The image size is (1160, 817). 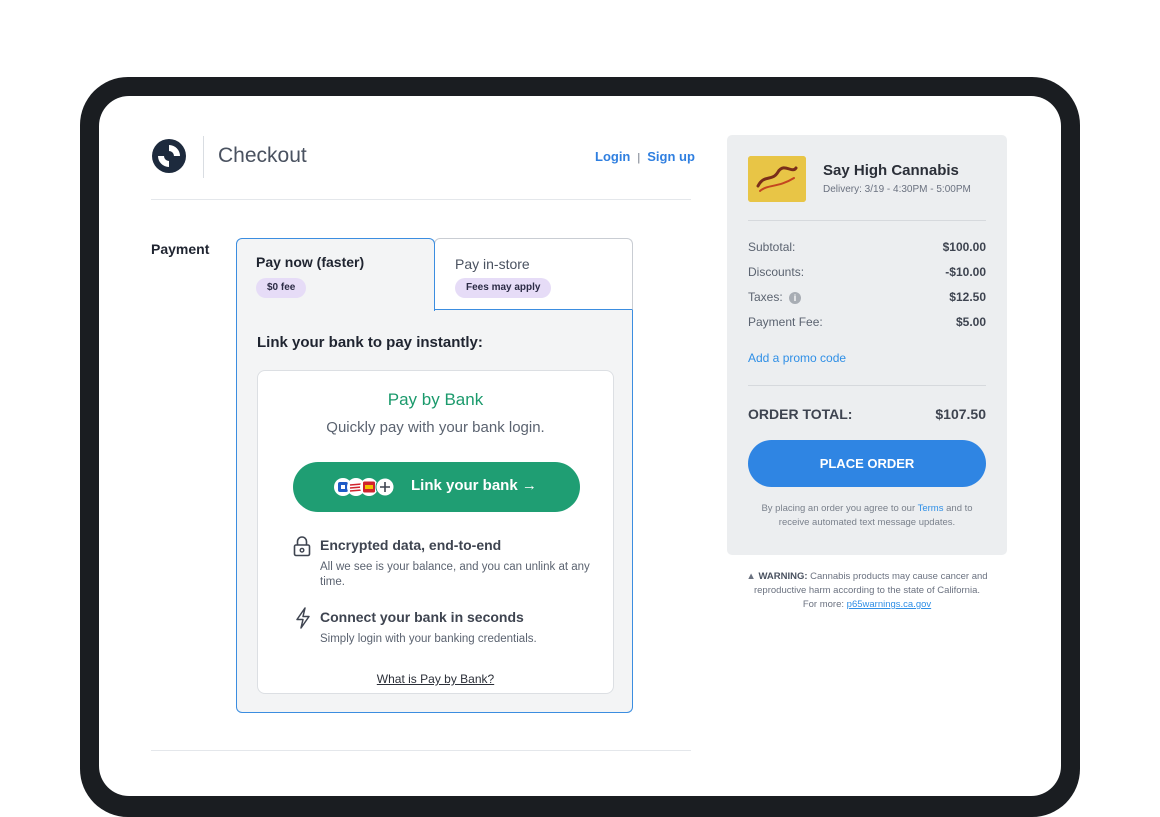 I want to click on lightning-icon, so click(x=303, y=618).